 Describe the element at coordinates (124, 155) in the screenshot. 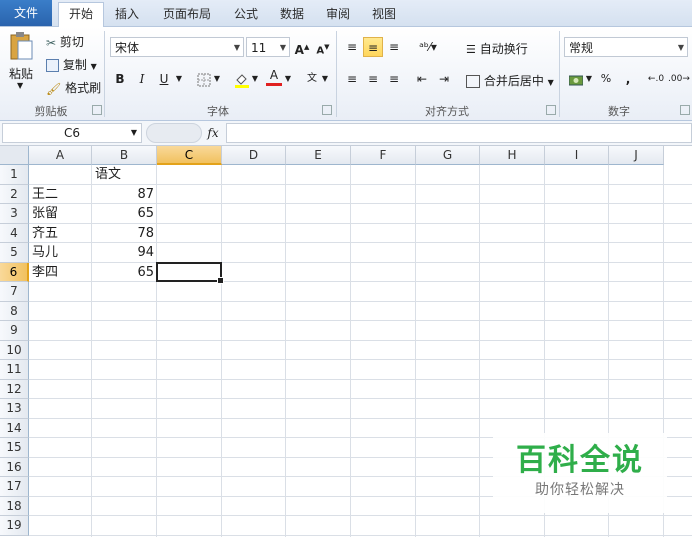

I see `column-header-b: B` at that location.